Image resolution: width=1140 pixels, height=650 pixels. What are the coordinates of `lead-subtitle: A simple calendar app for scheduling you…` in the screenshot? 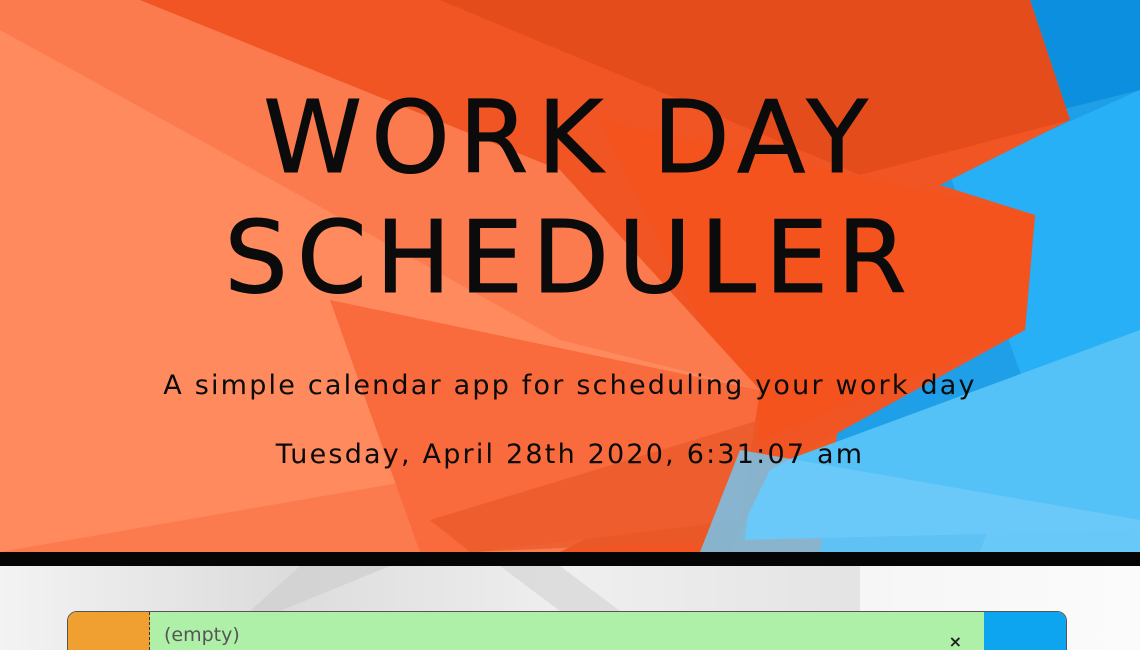 It's located at (570, 385).